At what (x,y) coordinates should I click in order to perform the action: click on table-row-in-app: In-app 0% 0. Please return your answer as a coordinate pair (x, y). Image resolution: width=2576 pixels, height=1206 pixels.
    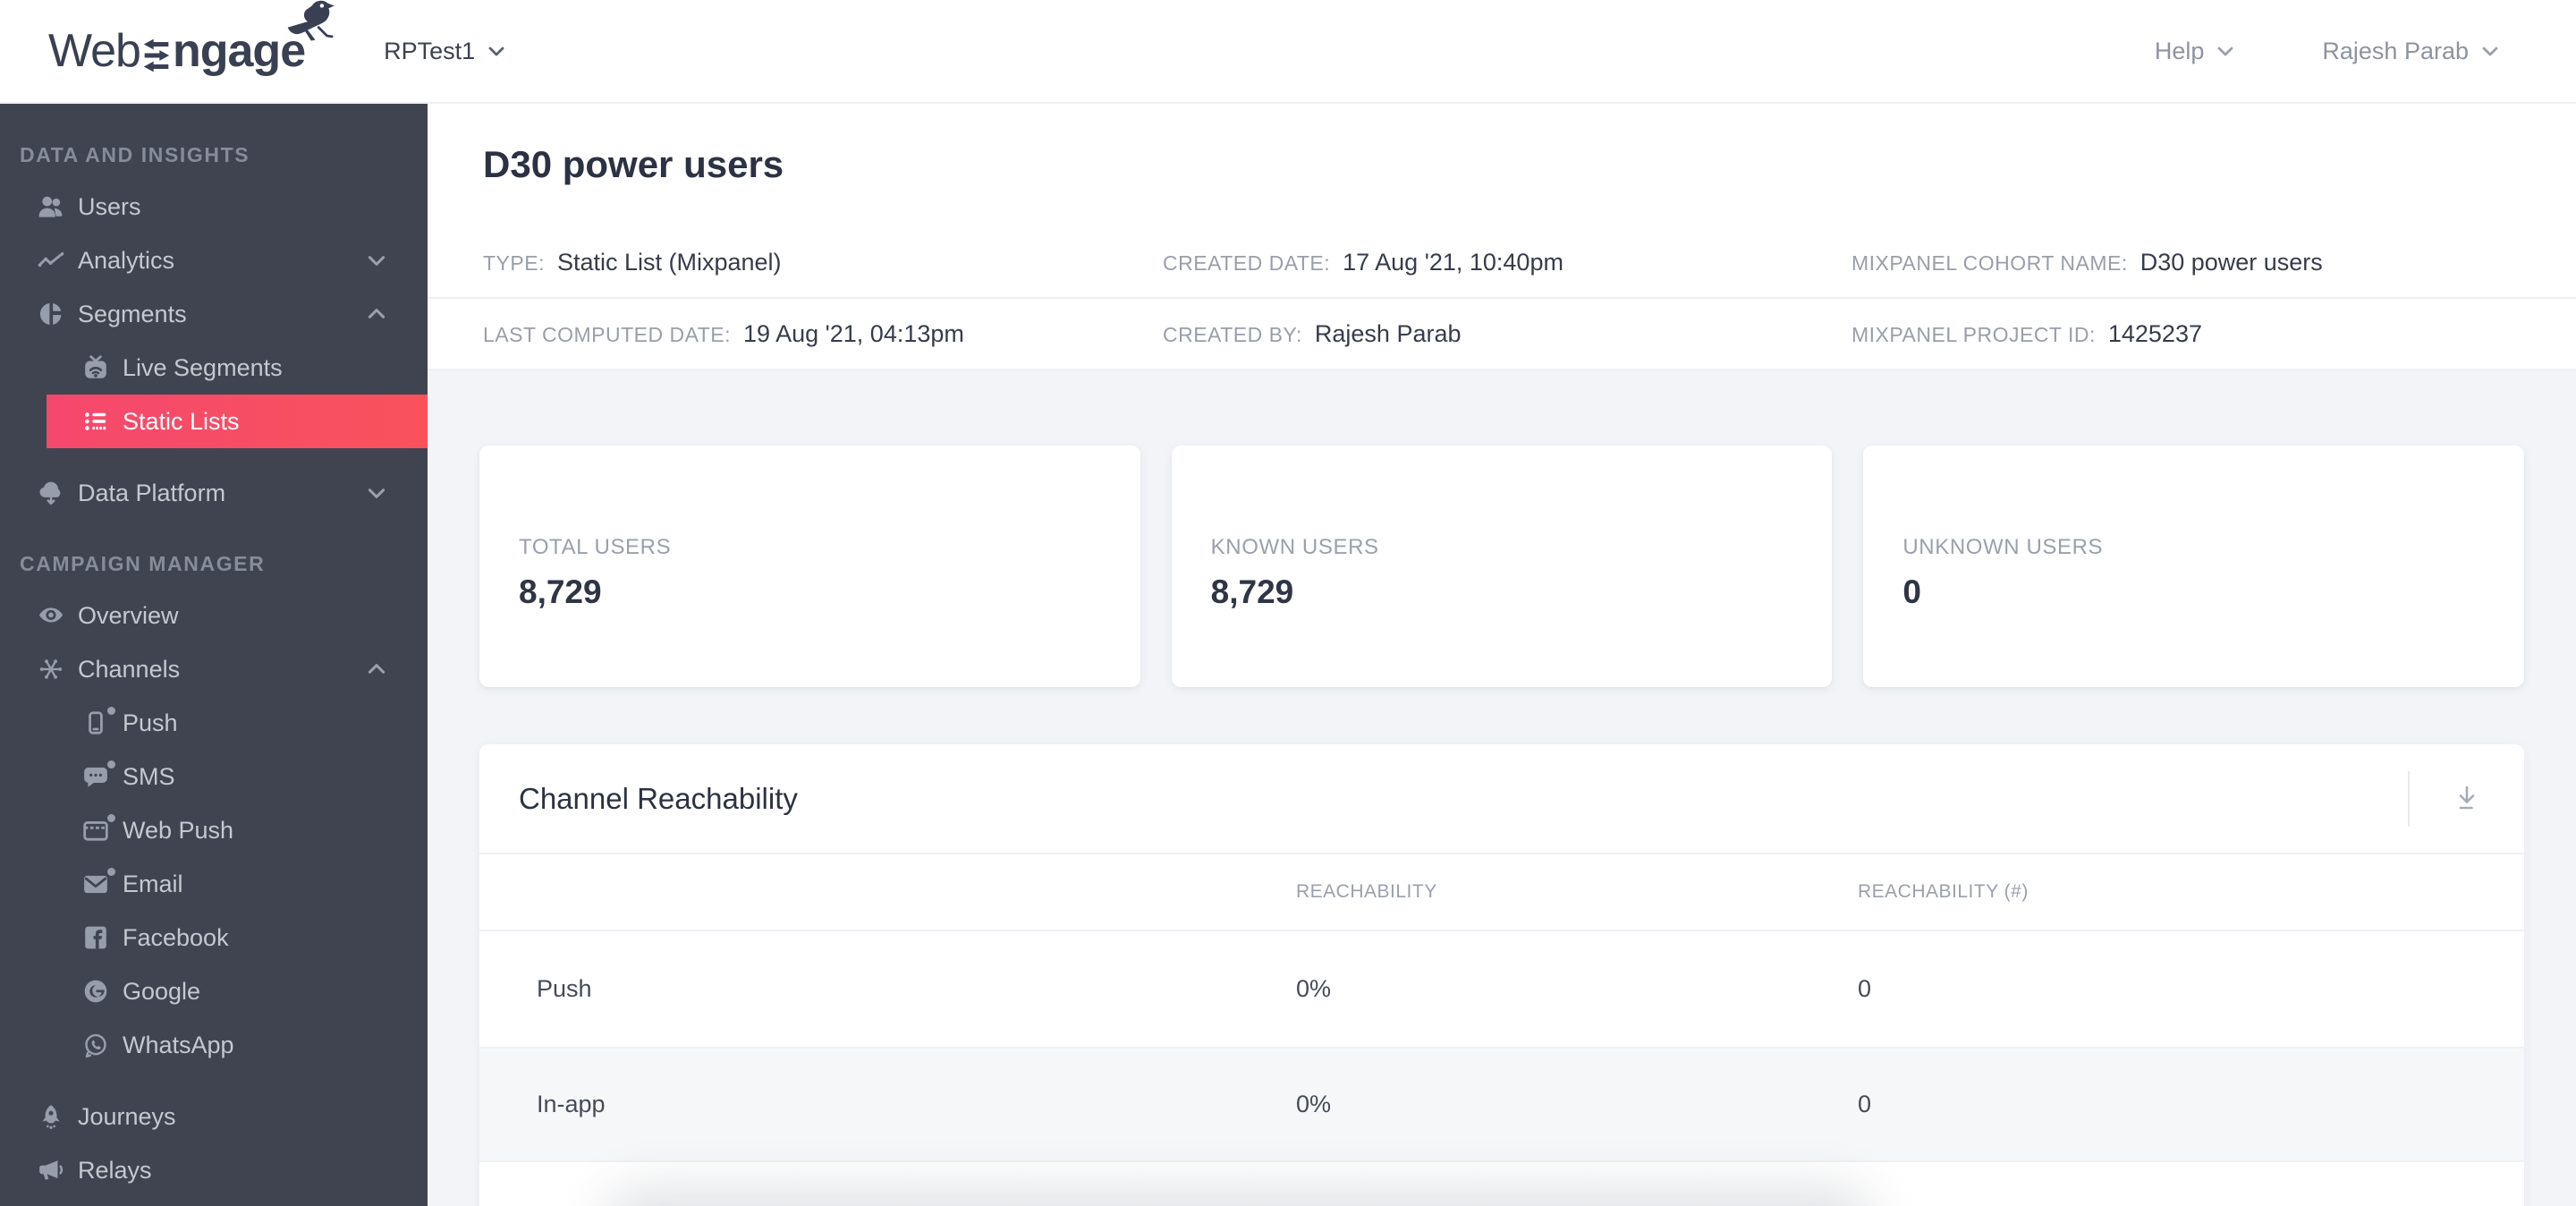
    Looking at the image, I should click on (1501, 1104).